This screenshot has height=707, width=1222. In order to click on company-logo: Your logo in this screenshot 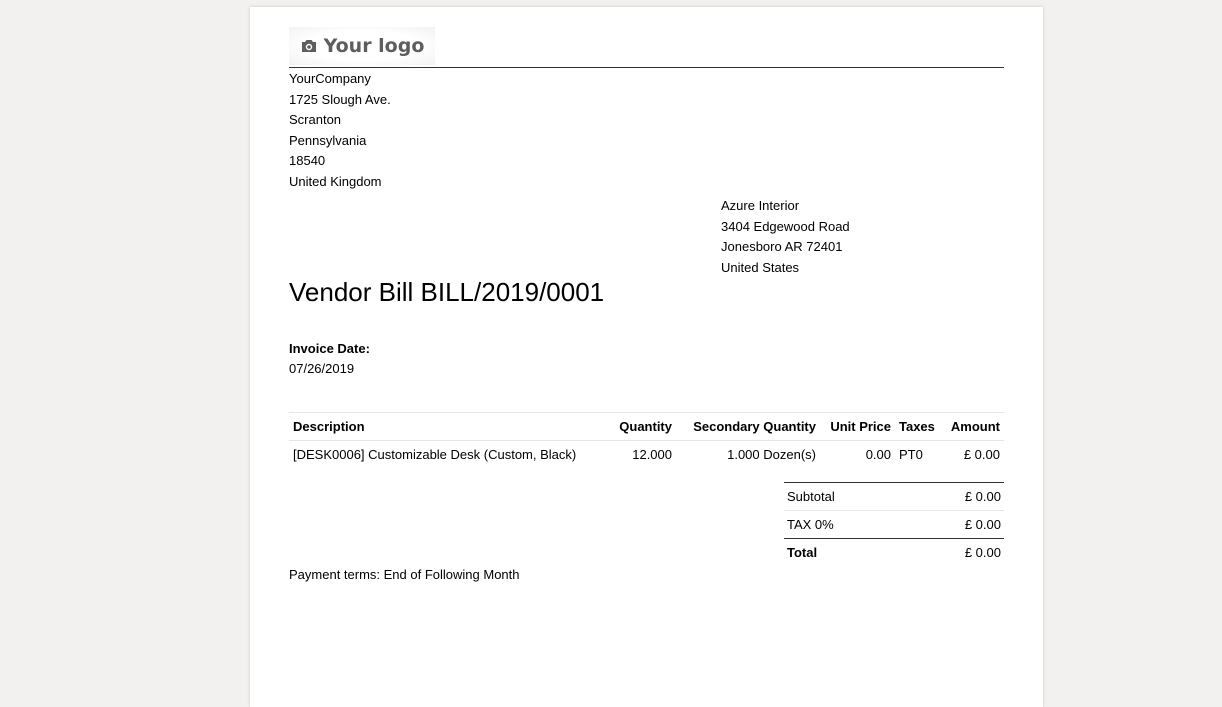, I will do `click(362, 46)`.